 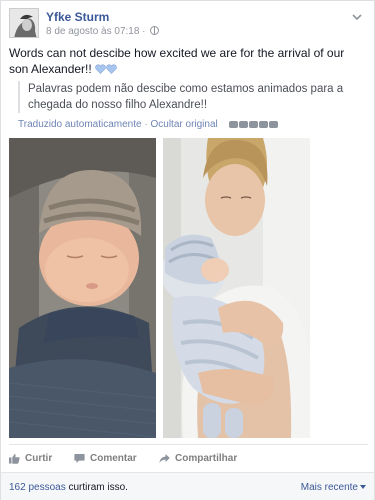 What do you see at coordinates (188, 25) in the screenshot?
I see `post-header: Yfke Sturm 8 de agosto às 07:18 ·` at bounding box center [188, 25].